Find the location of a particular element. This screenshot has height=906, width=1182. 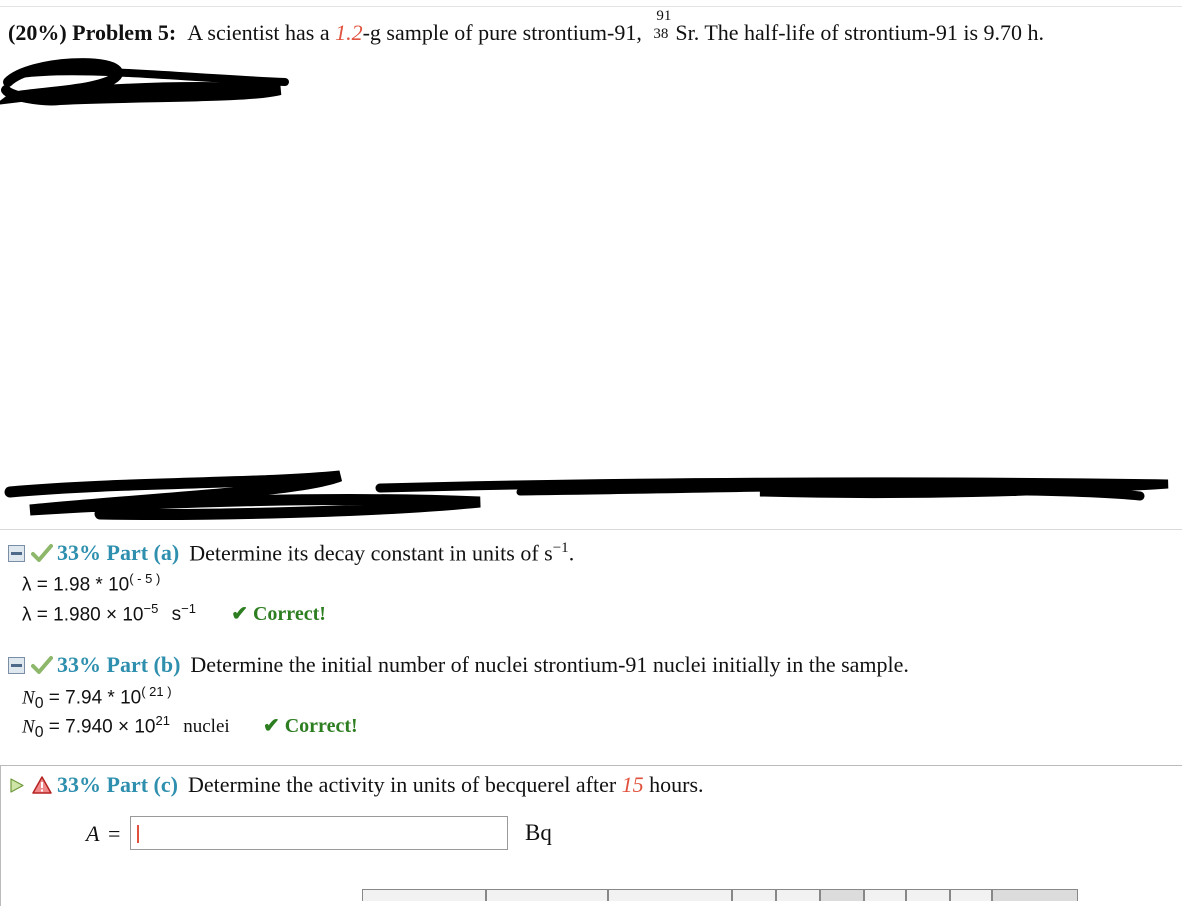

part-a-feedback: ✔ Correct! is located at coordinates (278, 614).